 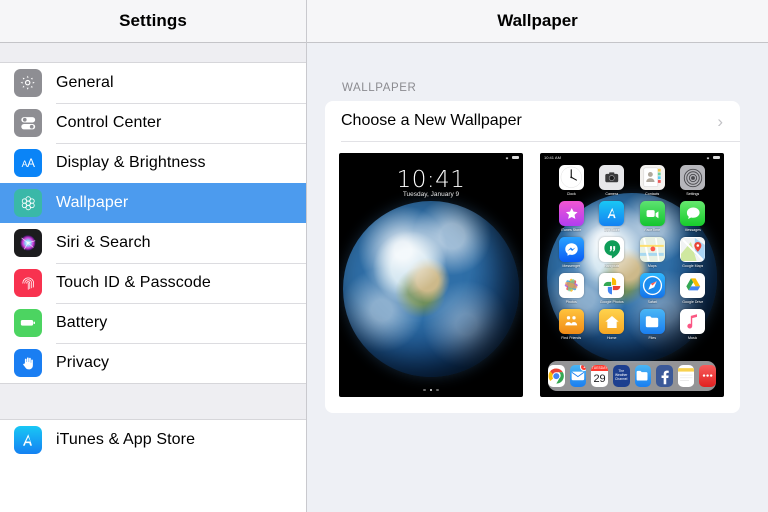 What do you see at coordinates (612, 216) in the screenshot?
I see `home-app-app-store: App Store` at bounding box center [612, 216].